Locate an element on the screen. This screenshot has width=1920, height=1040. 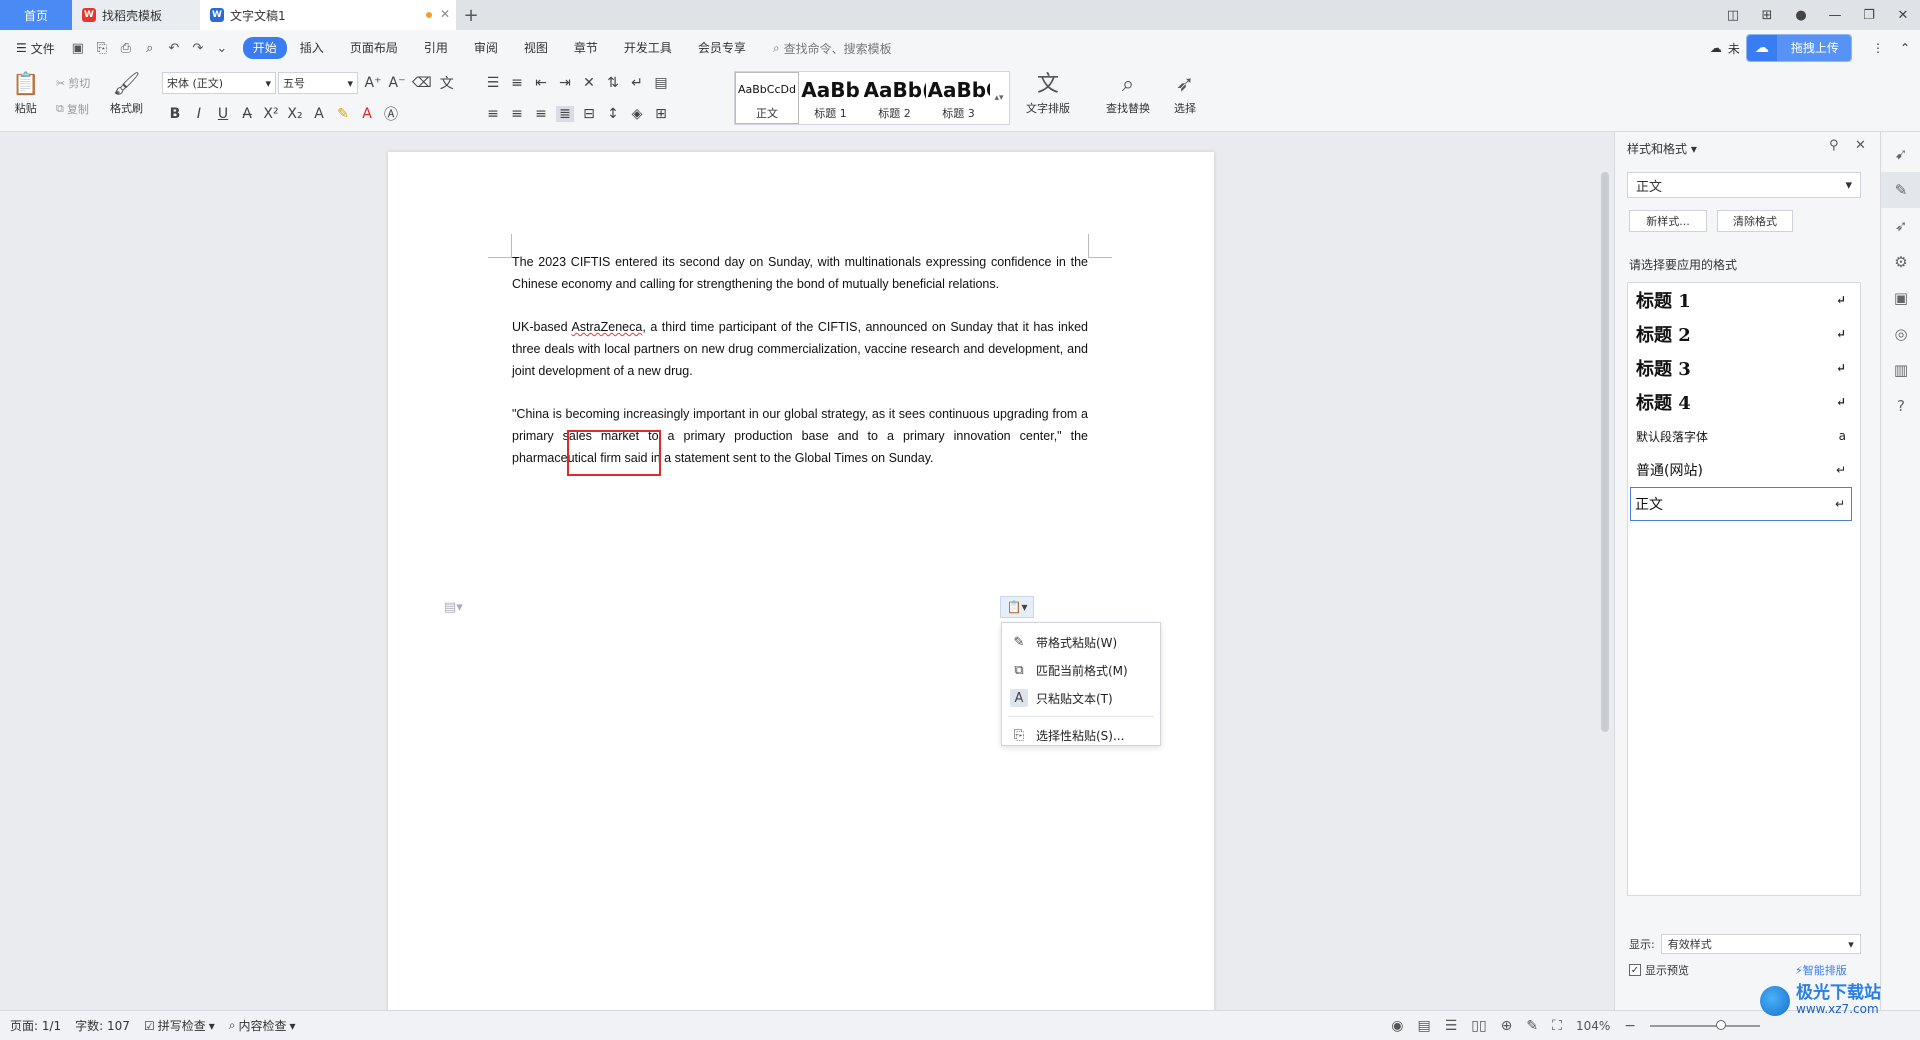
menu-tab-6: 章节 is located at coordinates (586, 48).